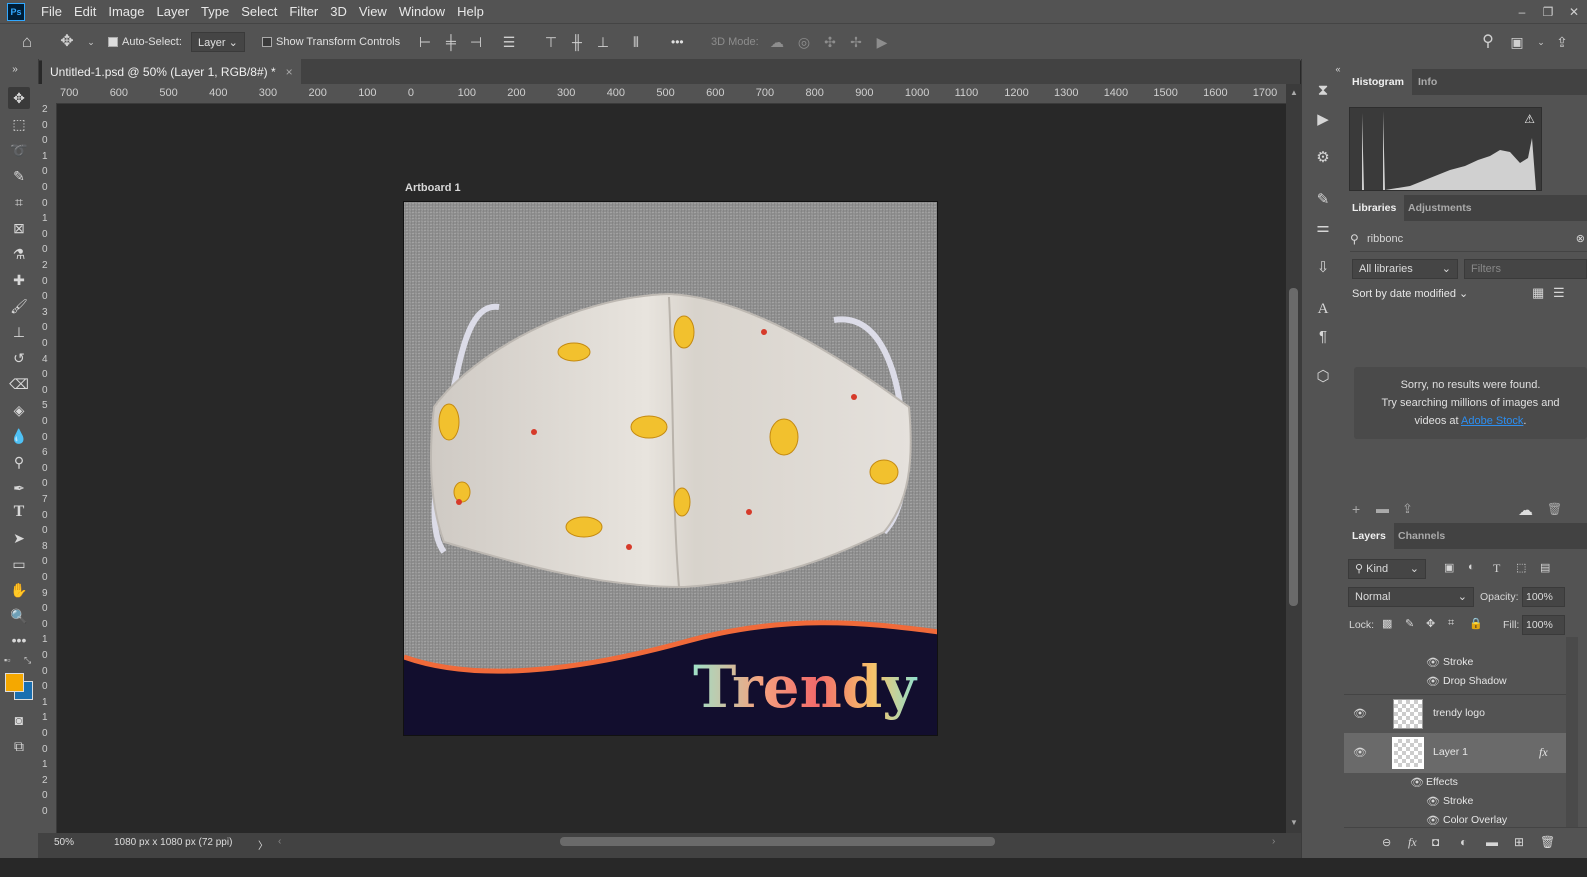 The width and height of the screenshot is (1587, 877). I want to click on more-options-button: •••, so click(677, 42).